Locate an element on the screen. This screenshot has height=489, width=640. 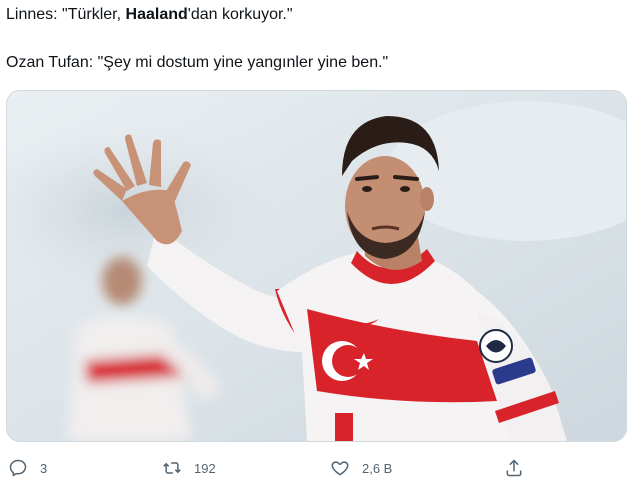
like-count: 2,6 B is located at coordinates (377, 468).